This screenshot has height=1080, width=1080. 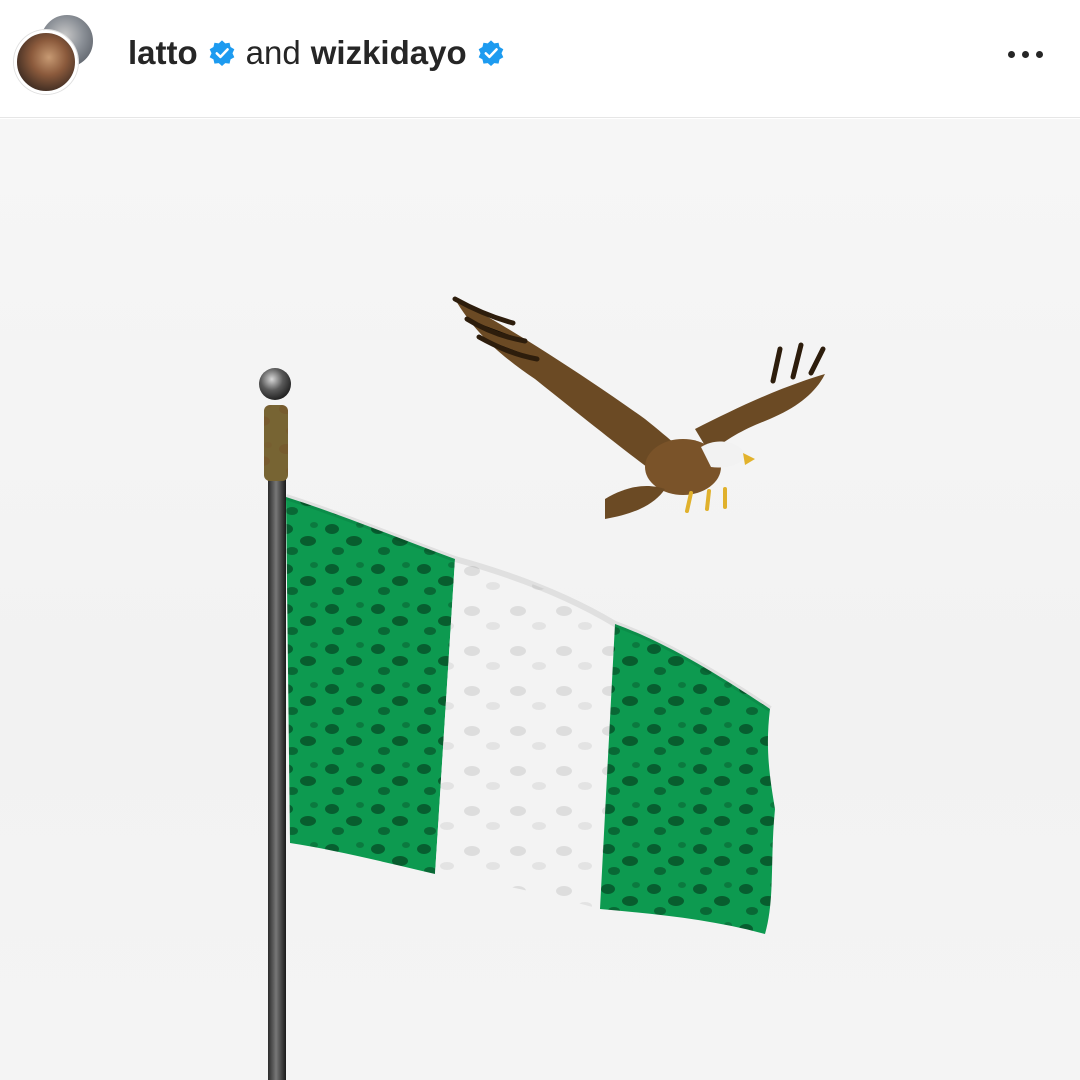 What do you see at coordinates (540, 59) in the screenshot?
I see `post-header: latto and wizkidayo` at bounding box center [540, 59].